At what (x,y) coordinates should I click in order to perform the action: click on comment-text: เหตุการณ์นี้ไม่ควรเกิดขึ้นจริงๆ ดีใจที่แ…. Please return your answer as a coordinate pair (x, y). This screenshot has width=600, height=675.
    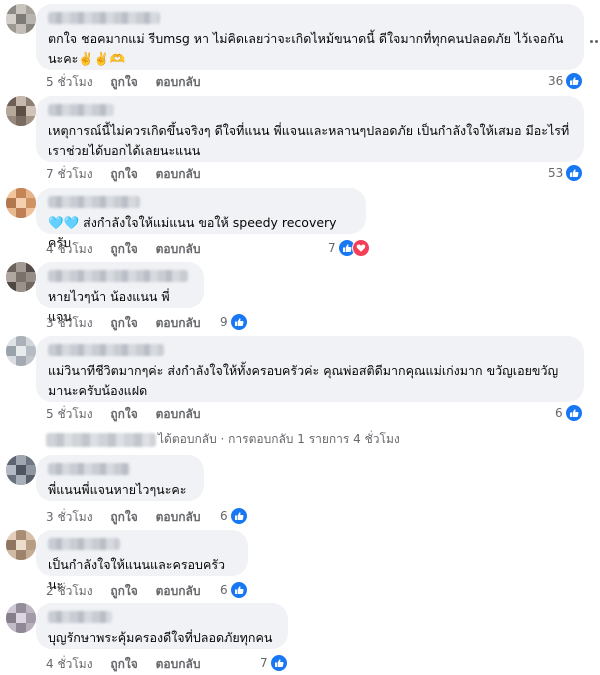
    Looking at the image, I should click on (309, 140).